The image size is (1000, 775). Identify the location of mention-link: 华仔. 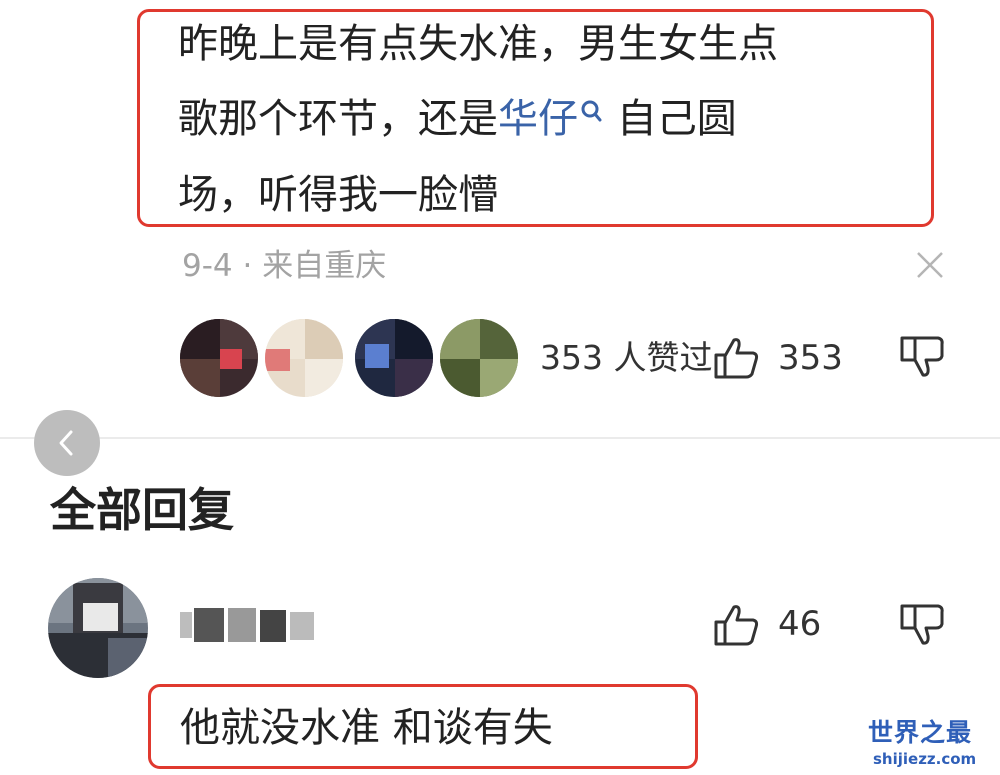
(538, 119).